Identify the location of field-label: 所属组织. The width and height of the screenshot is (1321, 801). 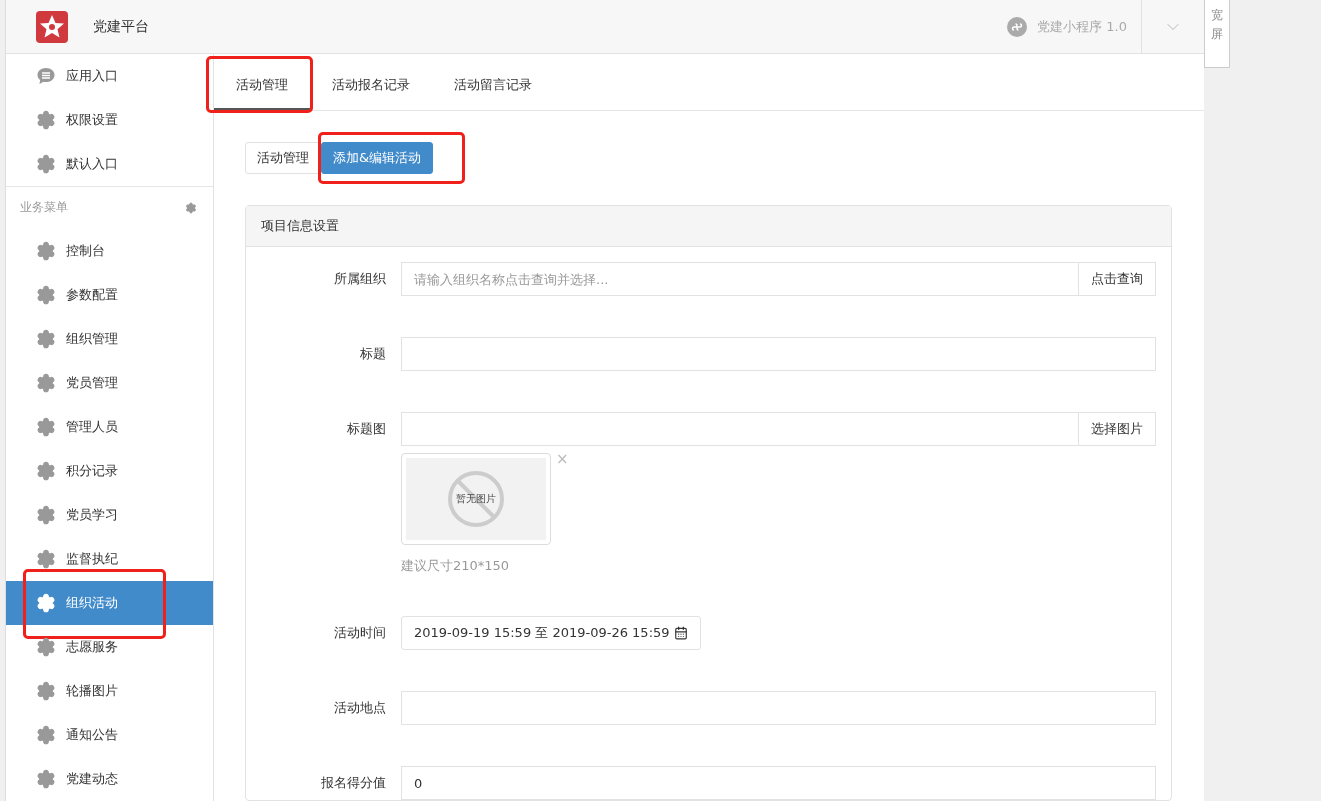
(360, 279).